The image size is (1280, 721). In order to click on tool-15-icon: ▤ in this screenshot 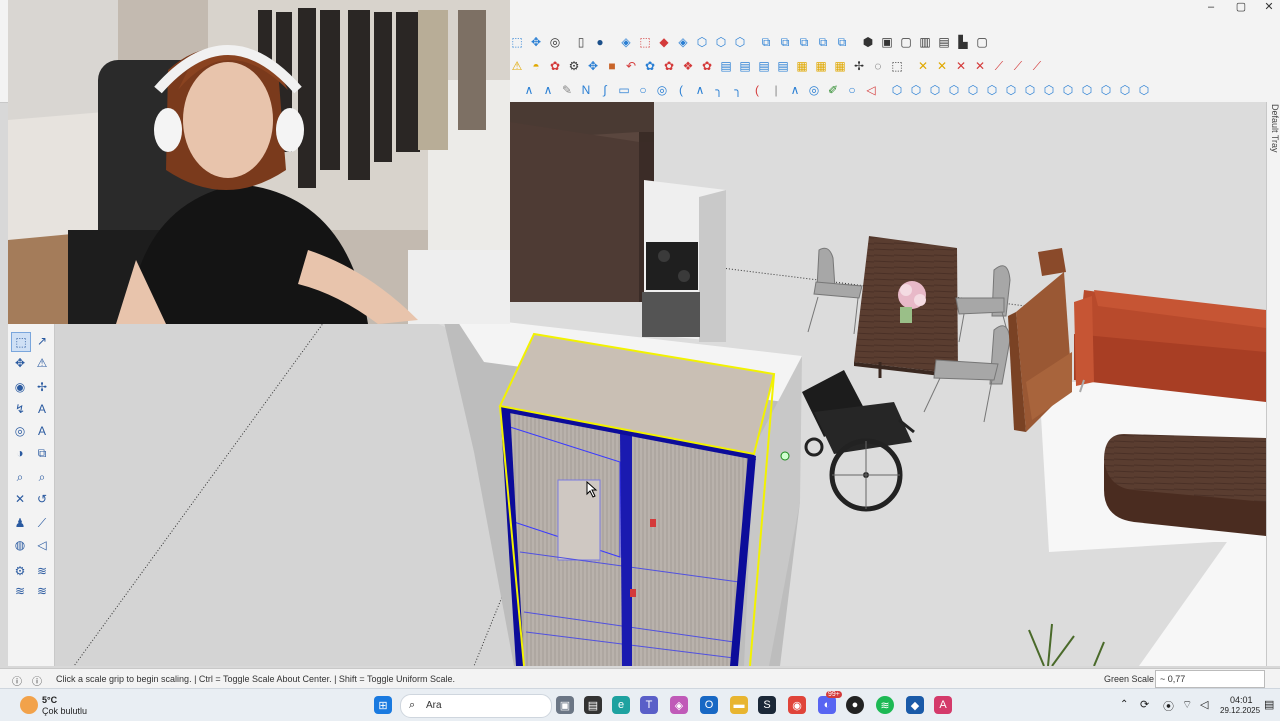, I will do `click(783, 66)`.